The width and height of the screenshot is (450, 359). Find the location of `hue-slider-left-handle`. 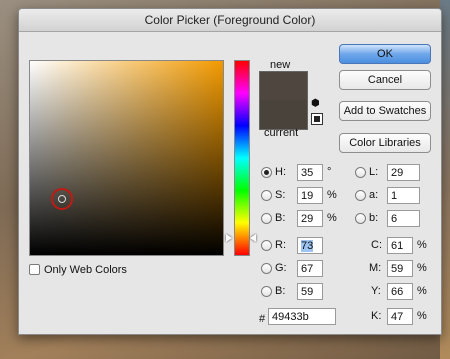

hue-slider-left-handle is located at coordinates (229, 238).